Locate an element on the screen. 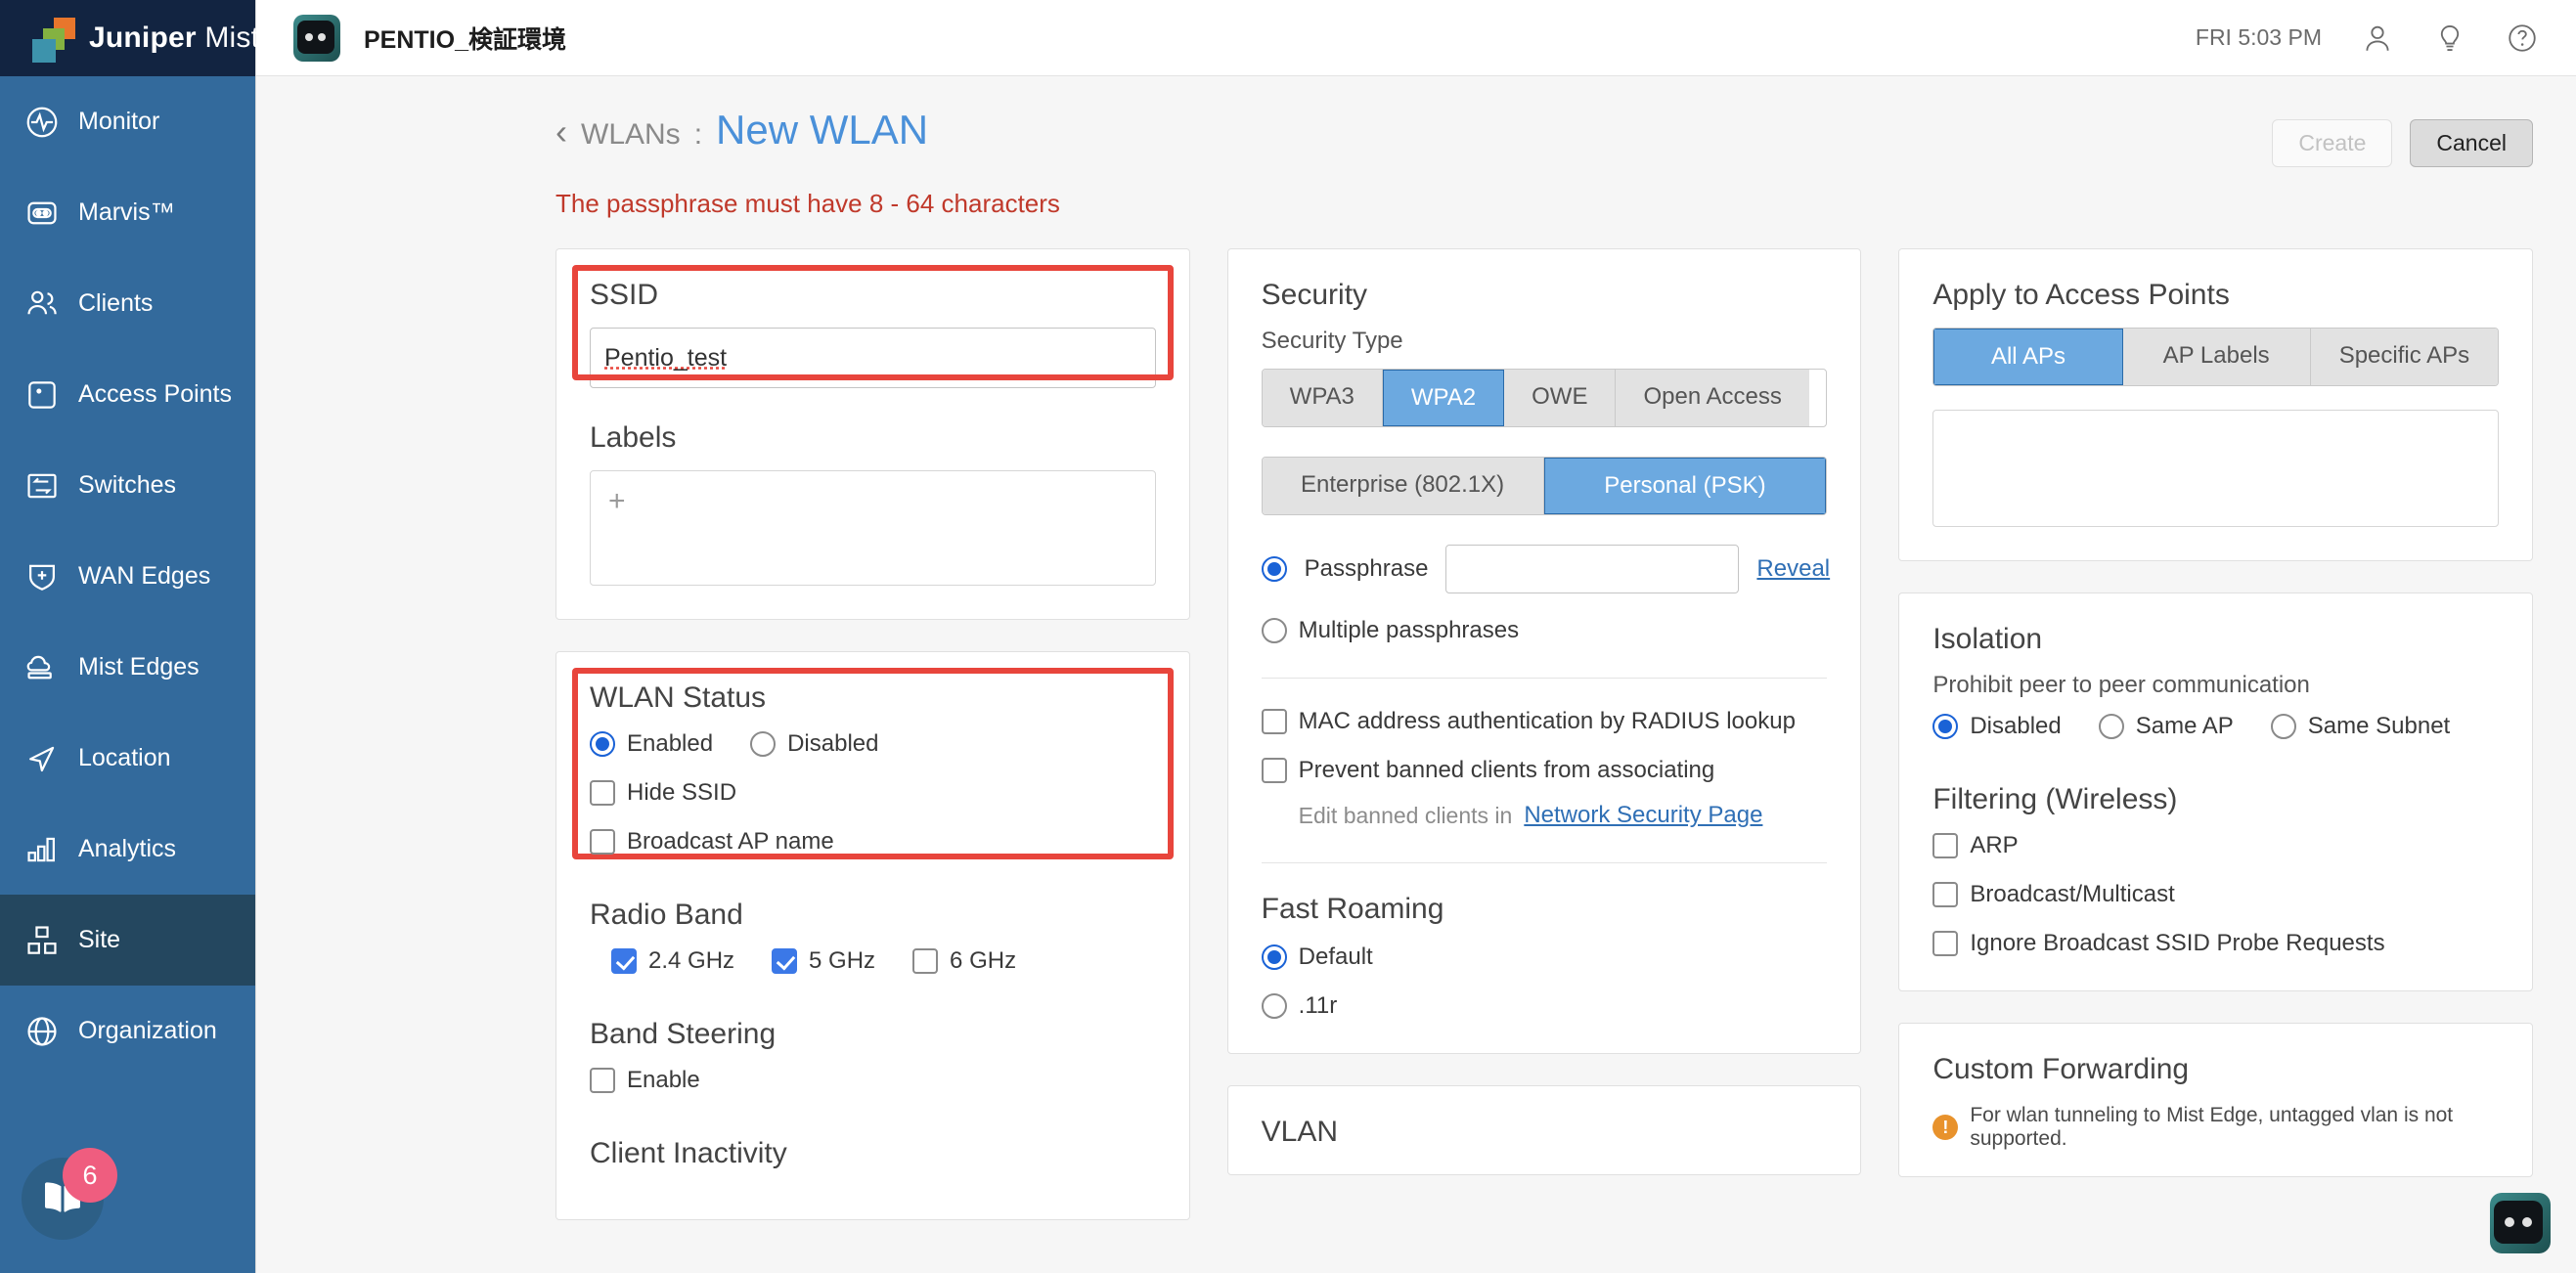 This screenshot has width=2576, height=1273. fast-roaming-default-row: Default is located at coordinates (1544, 957).